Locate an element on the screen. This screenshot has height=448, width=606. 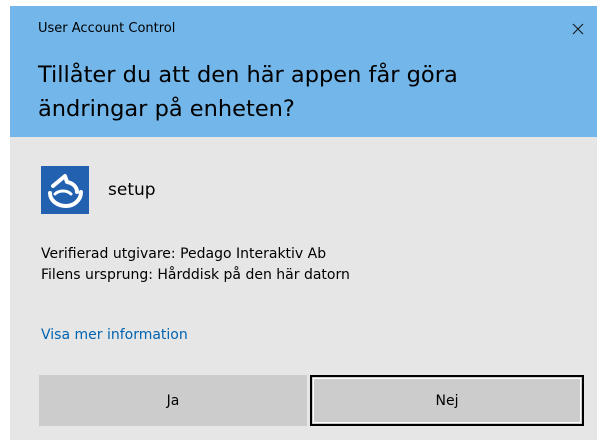
close-icon is located at coordinates (578, 29).